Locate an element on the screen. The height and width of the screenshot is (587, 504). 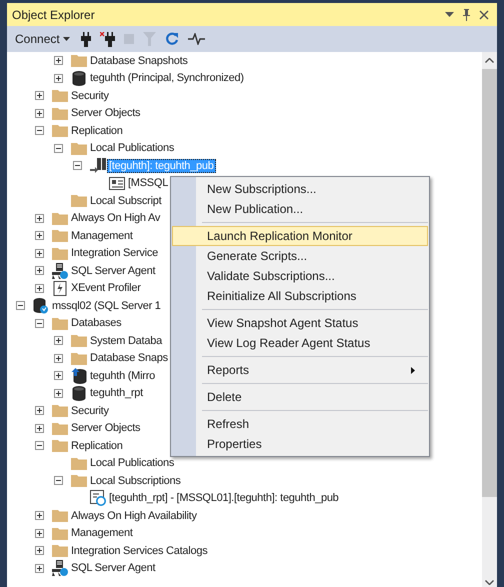
menu-item: View Snapshot Agent Status is located at coordinates (300, 323).